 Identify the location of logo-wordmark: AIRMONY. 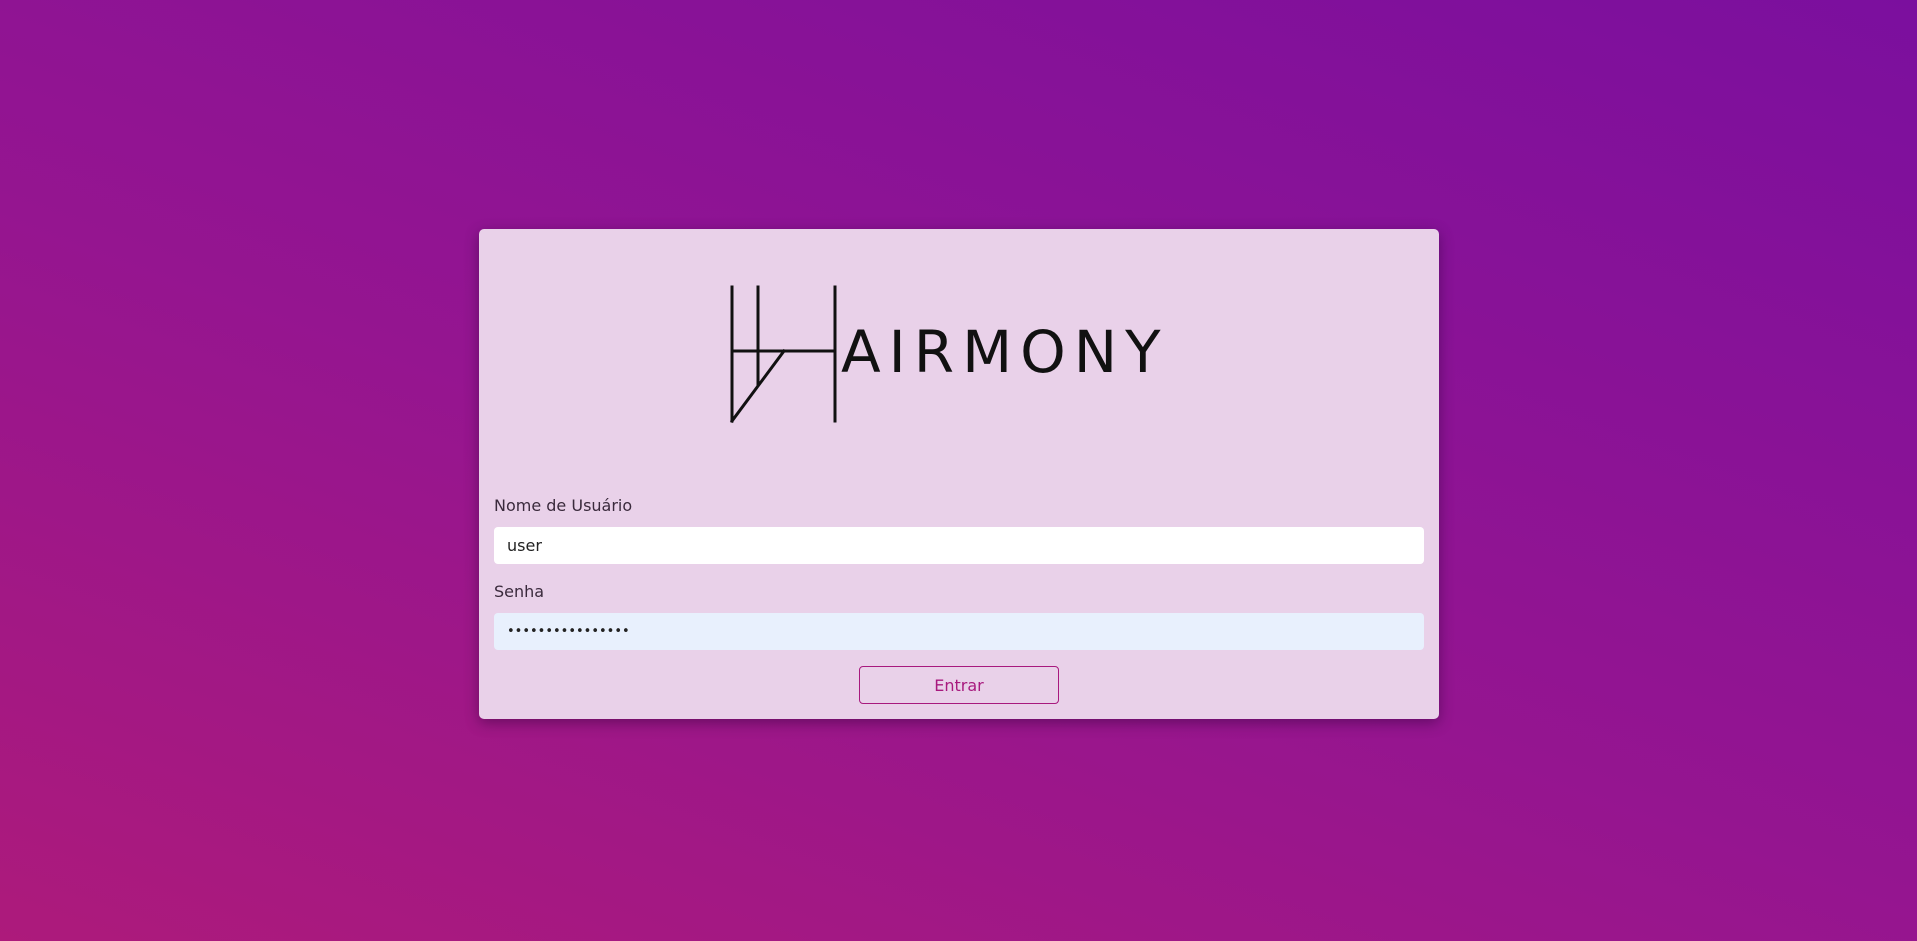
(1005, 352).